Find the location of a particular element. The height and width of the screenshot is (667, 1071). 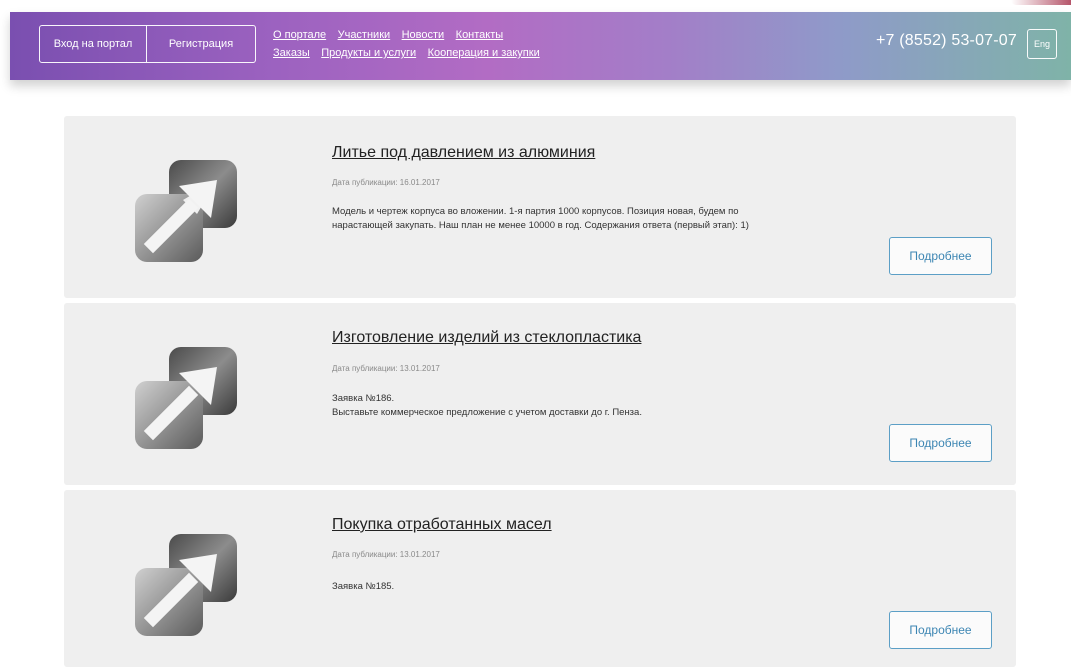

card-description-line: Заявка №185. is located at coordinates (363, 586).